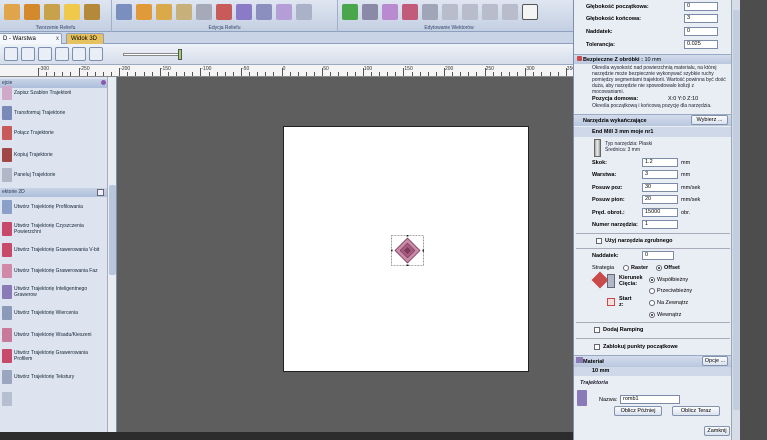  I want to click on uzyj-zgrubnego-checkbox, so click(599, 241).